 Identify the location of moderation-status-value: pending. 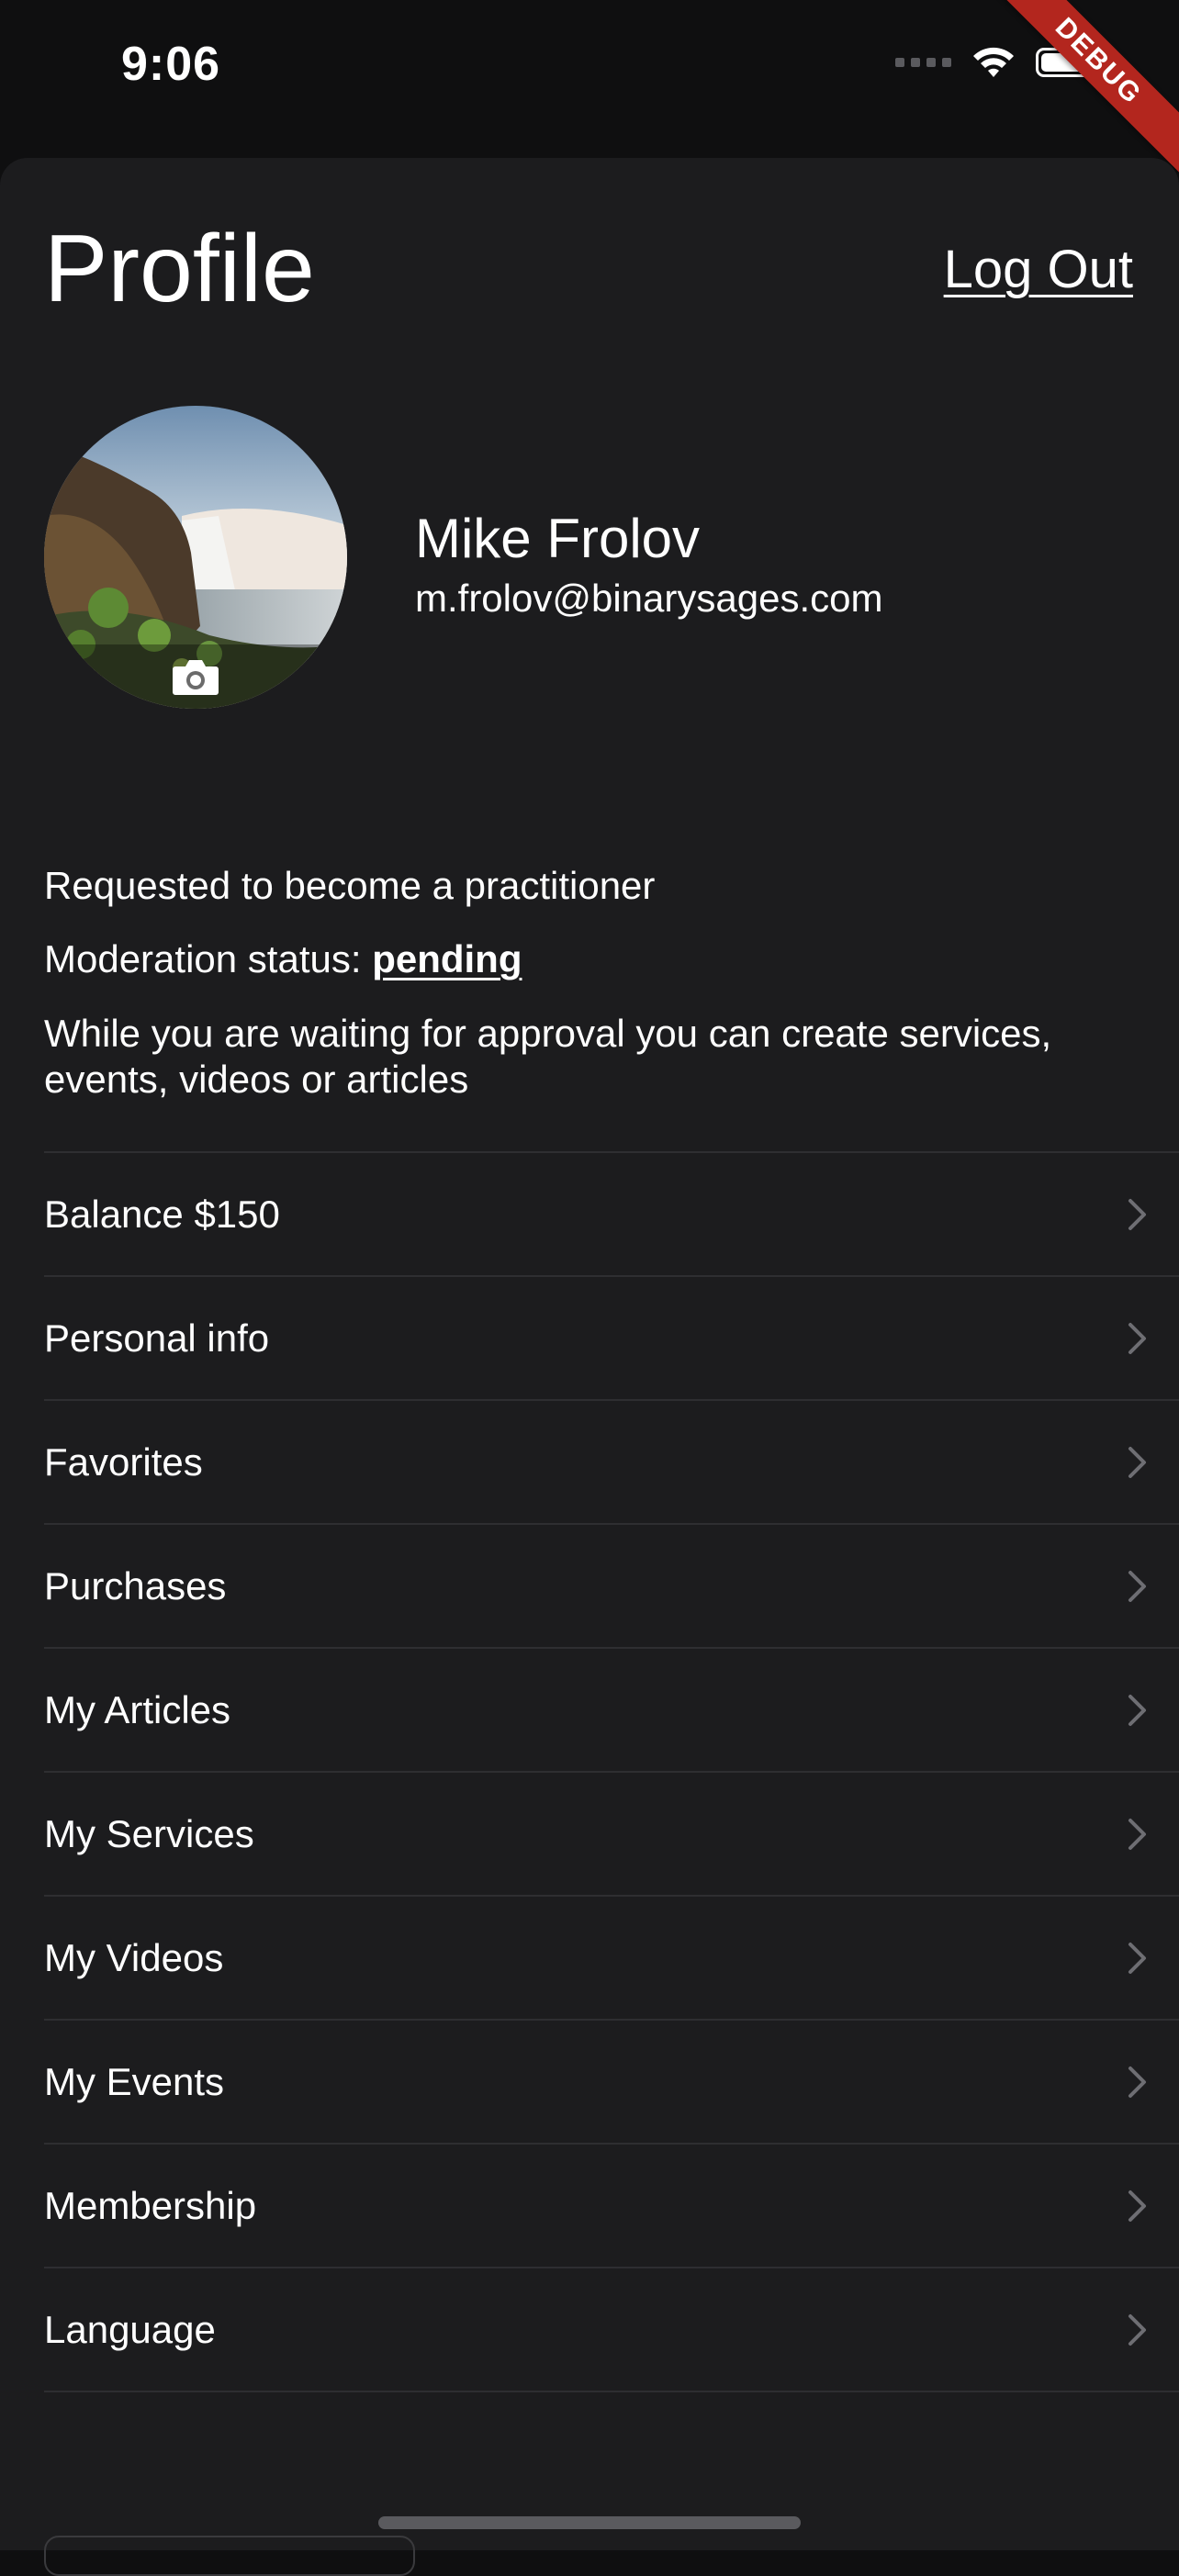
(447, 958).